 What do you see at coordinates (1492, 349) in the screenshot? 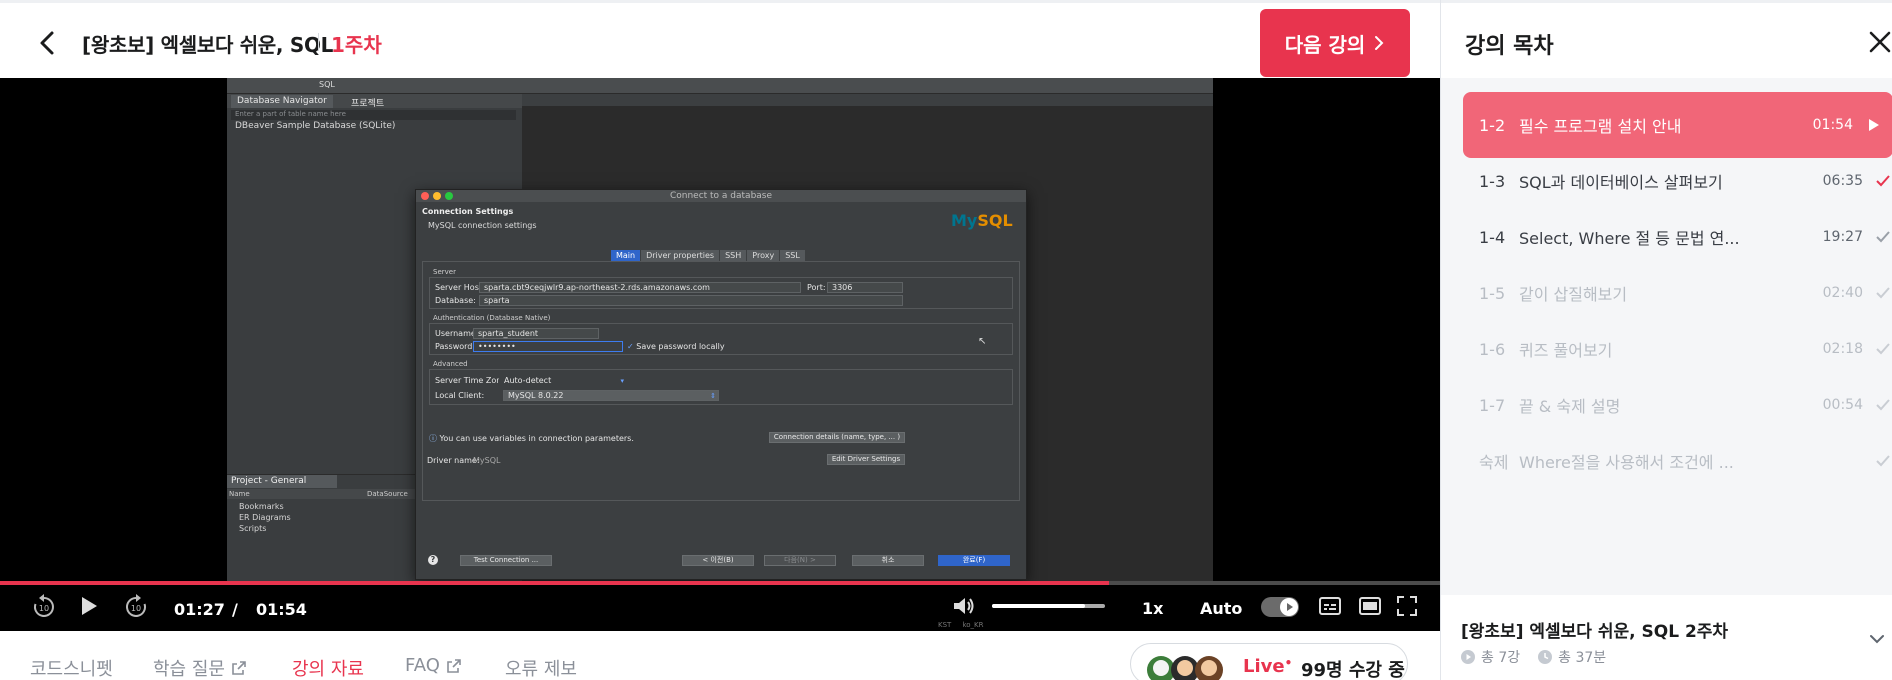
I see `lesson-number: 1-6` at bounding box center [1492, 349].